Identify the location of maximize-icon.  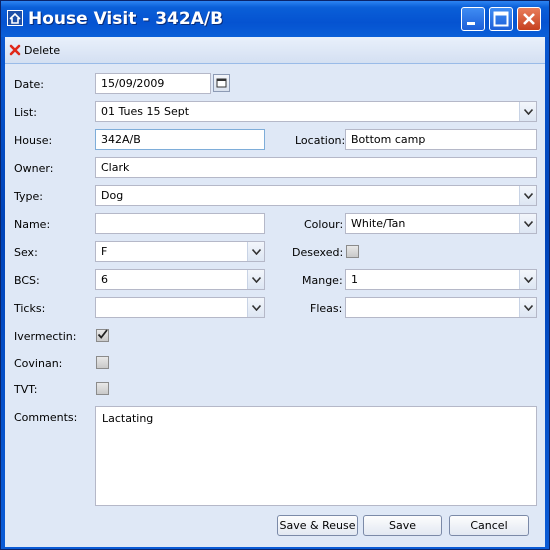
(501, 19).